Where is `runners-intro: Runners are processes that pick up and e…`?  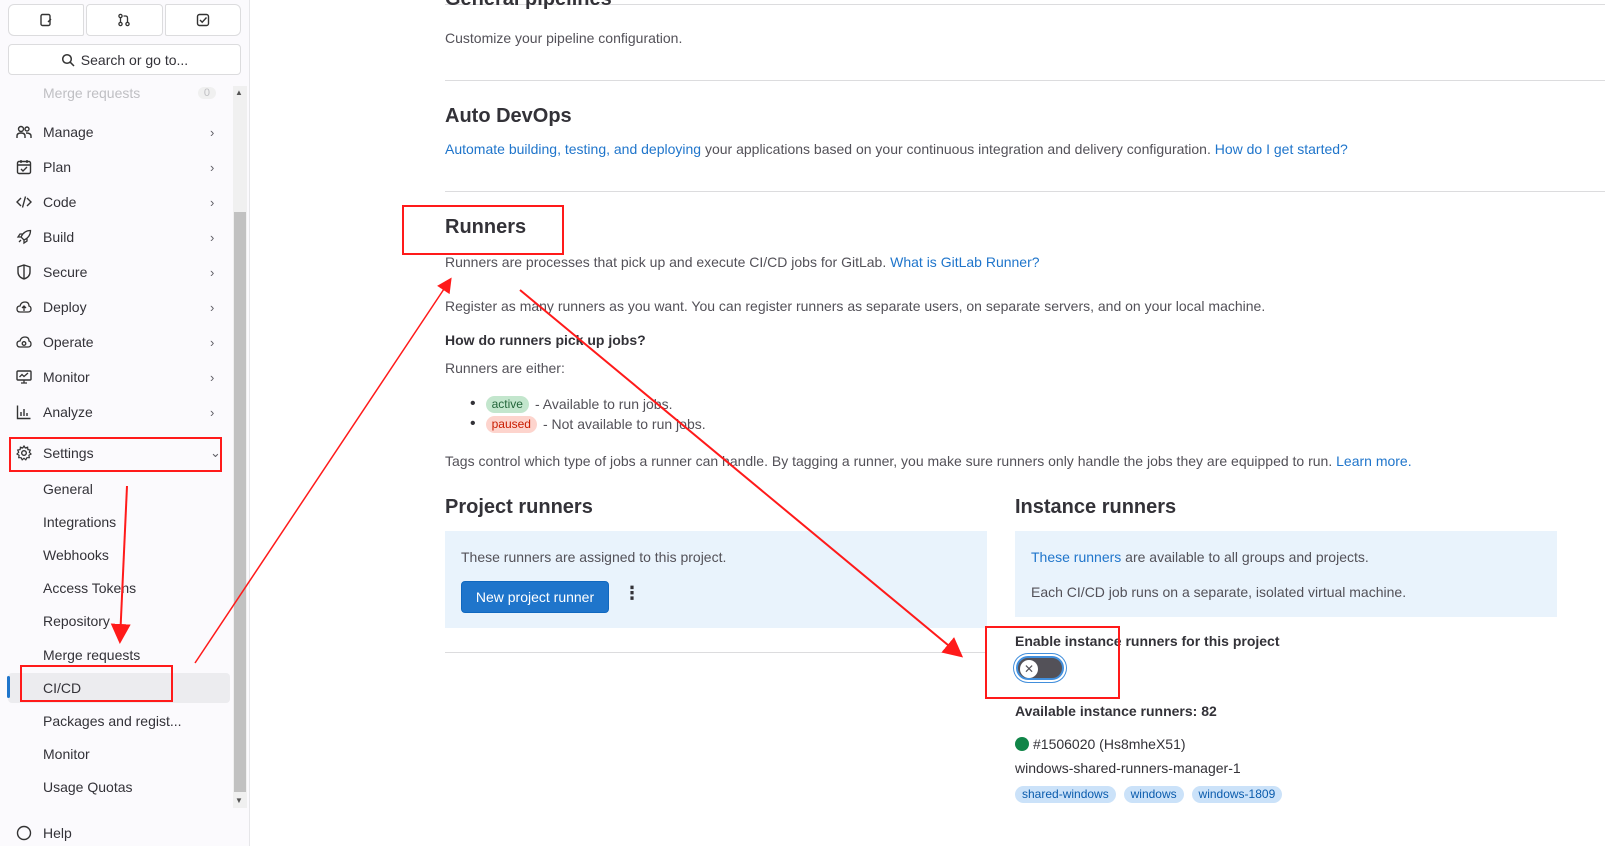 runners-intro: Runners are processes that pick up and e… is located at coordinates (742, 262).